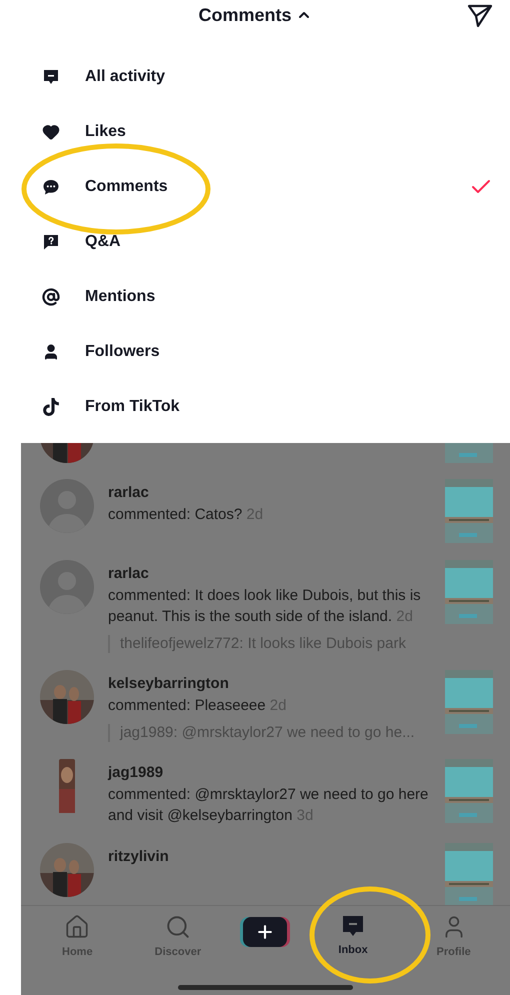 This screenshot has width=510, height=995. Describe the element at coordinates (127, 186) in the screenshot. I see `menu-label: Comments` at that location.